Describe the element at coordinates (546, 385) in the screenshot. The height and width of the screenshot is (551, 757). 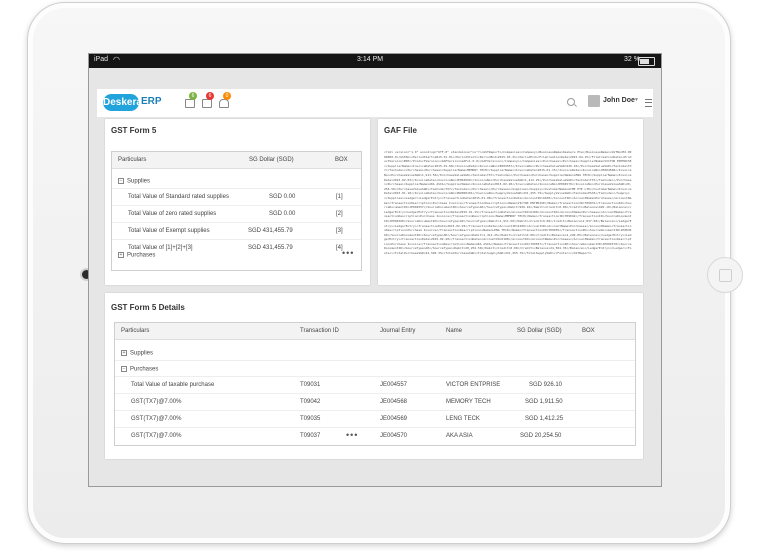
I see `row-amount: SGD 926.10` at that location.